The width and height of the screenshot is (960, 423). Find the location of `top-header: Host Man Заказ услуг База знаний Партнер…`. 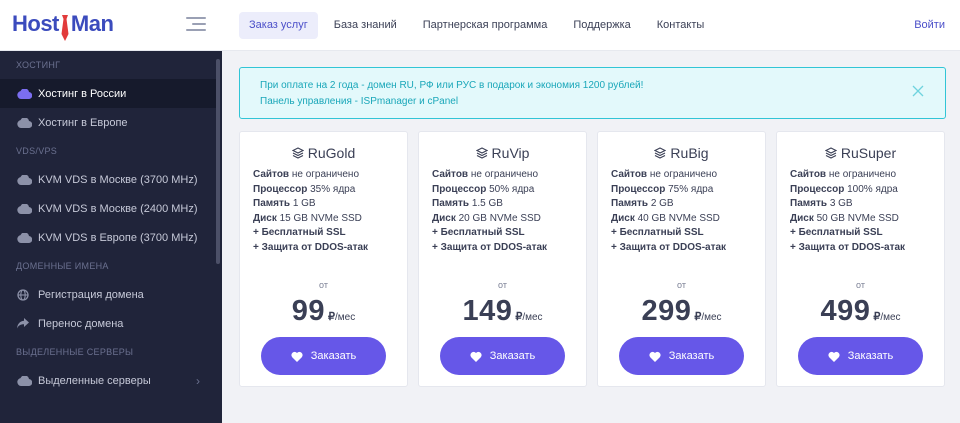

top-header: Host Man Заказ услуг База знаний Партнер… is located at coordinates (480, 25).